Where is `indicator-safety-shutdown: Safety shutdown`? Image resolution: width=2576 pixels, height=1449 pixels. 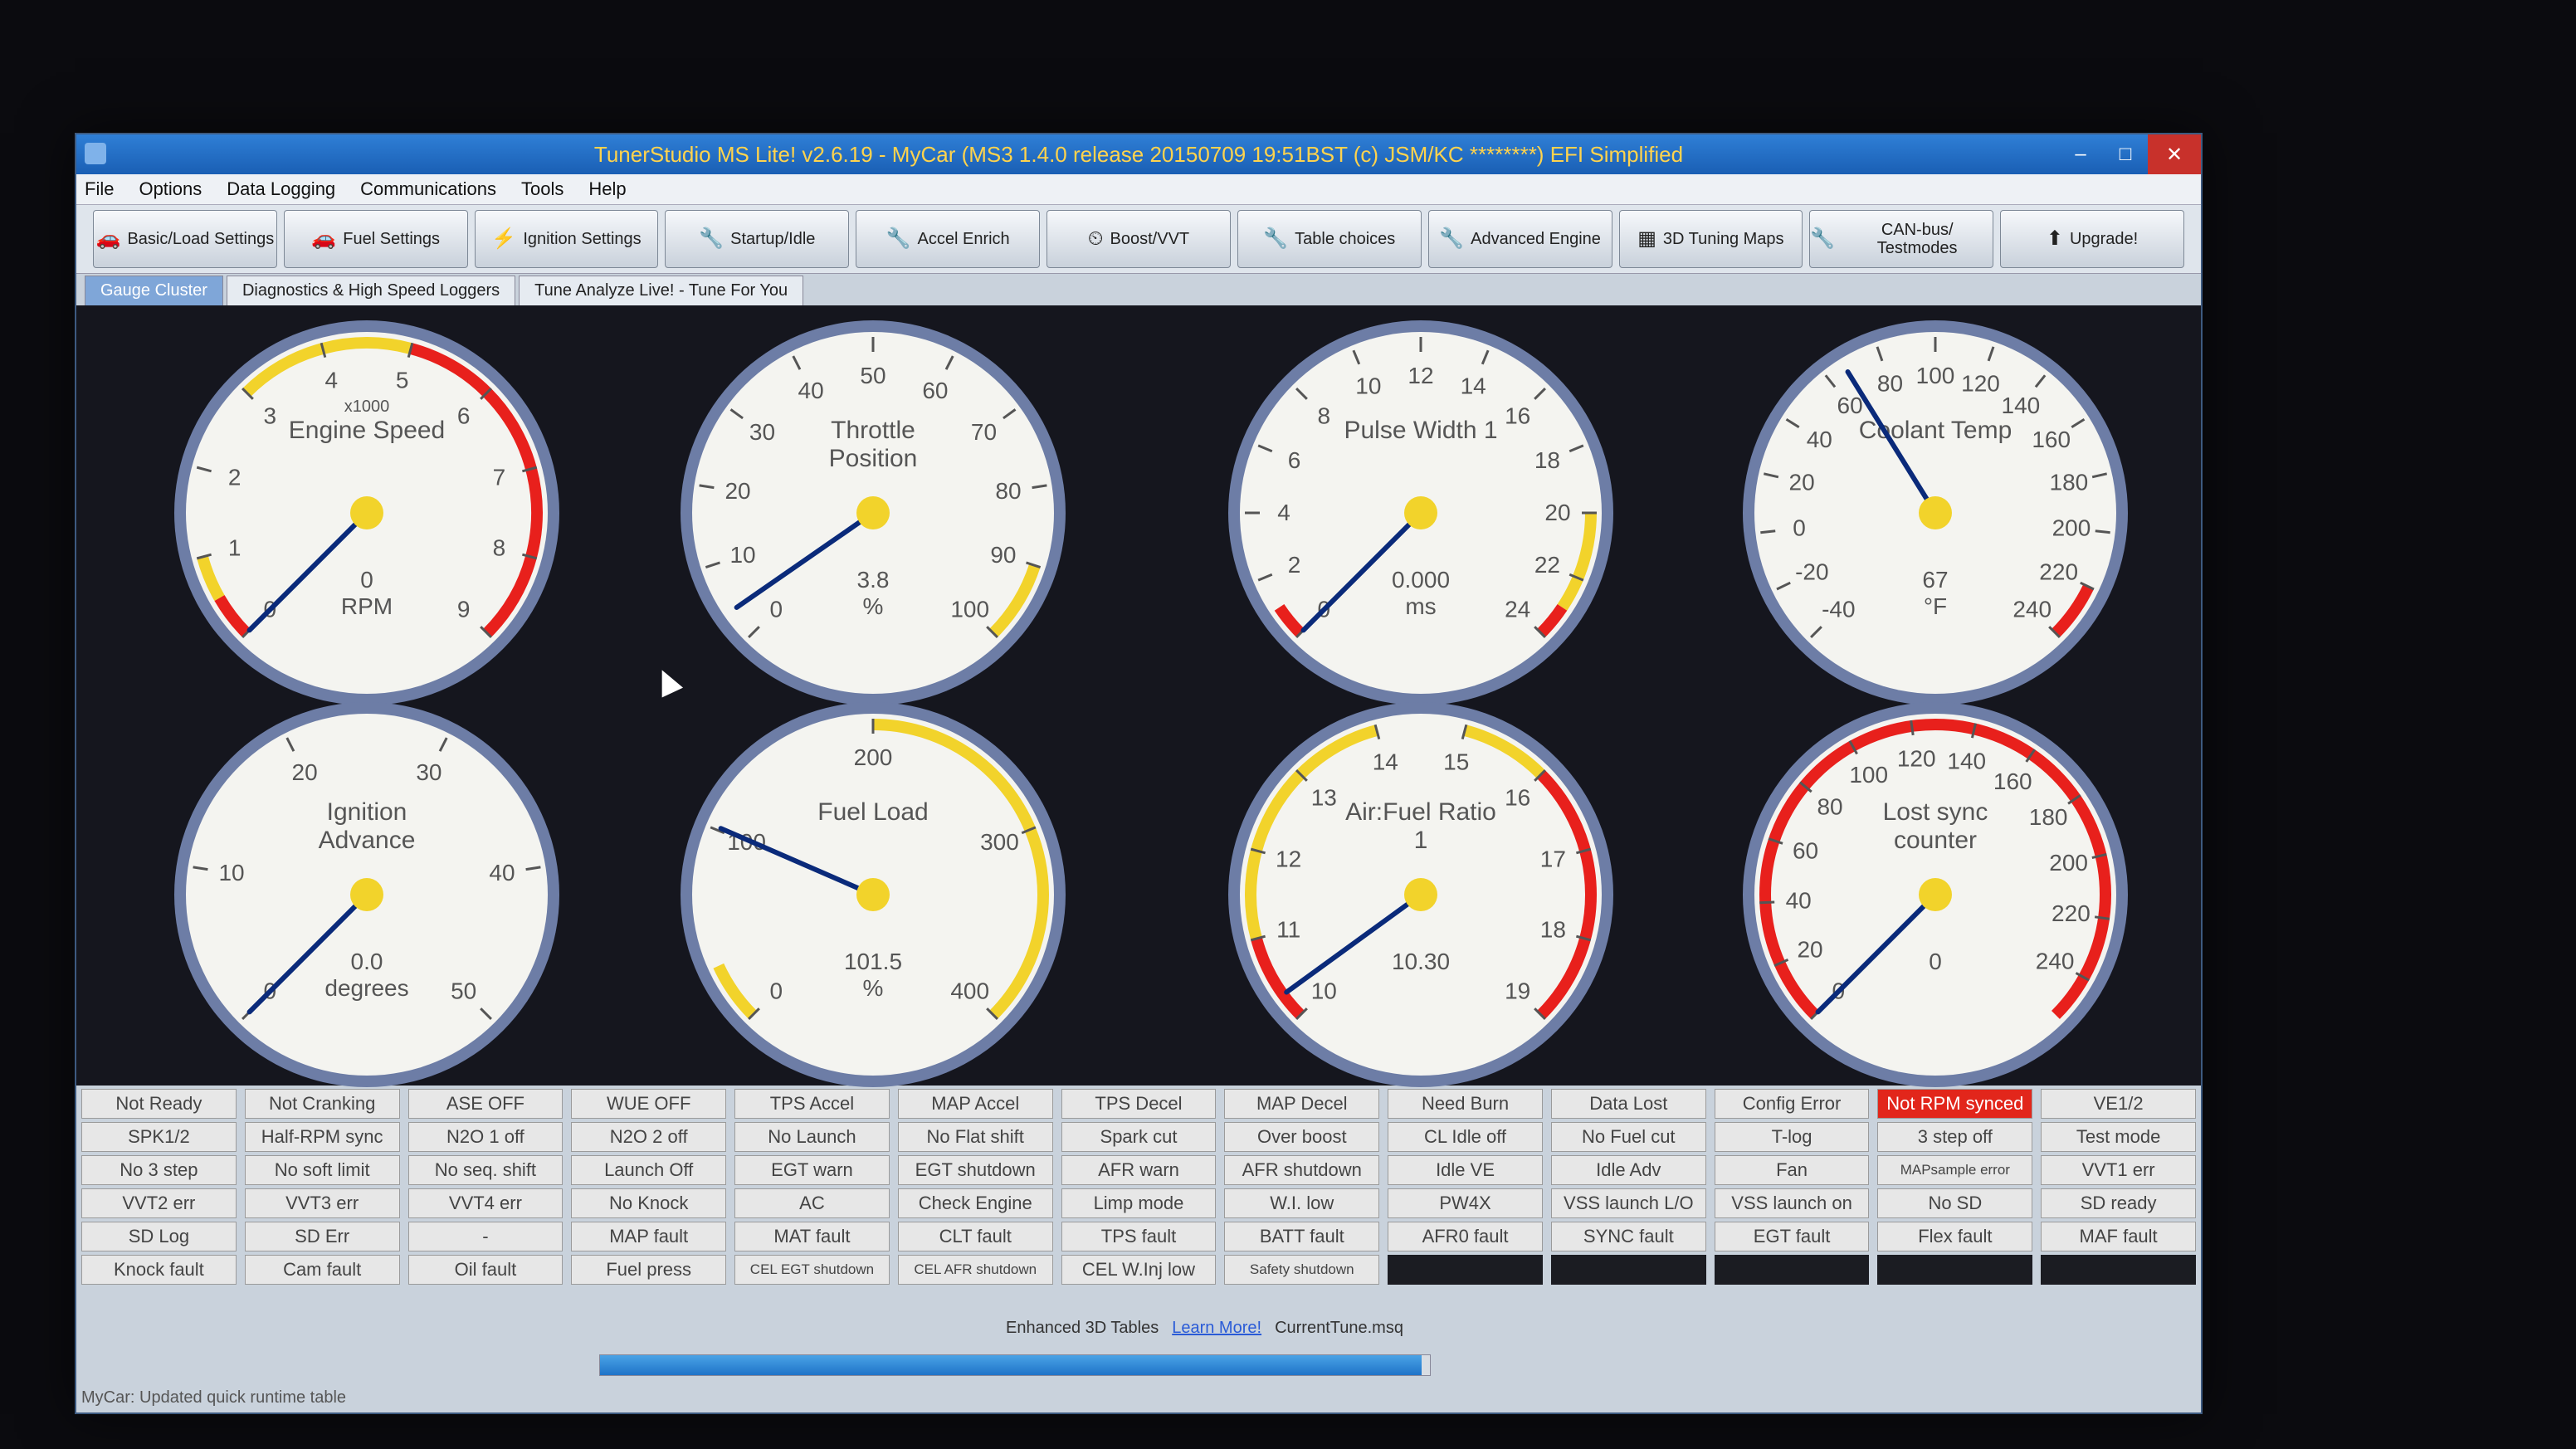 indicator-safety-shutdown: Safety shutdown is located at coordinates (1302, 1270).